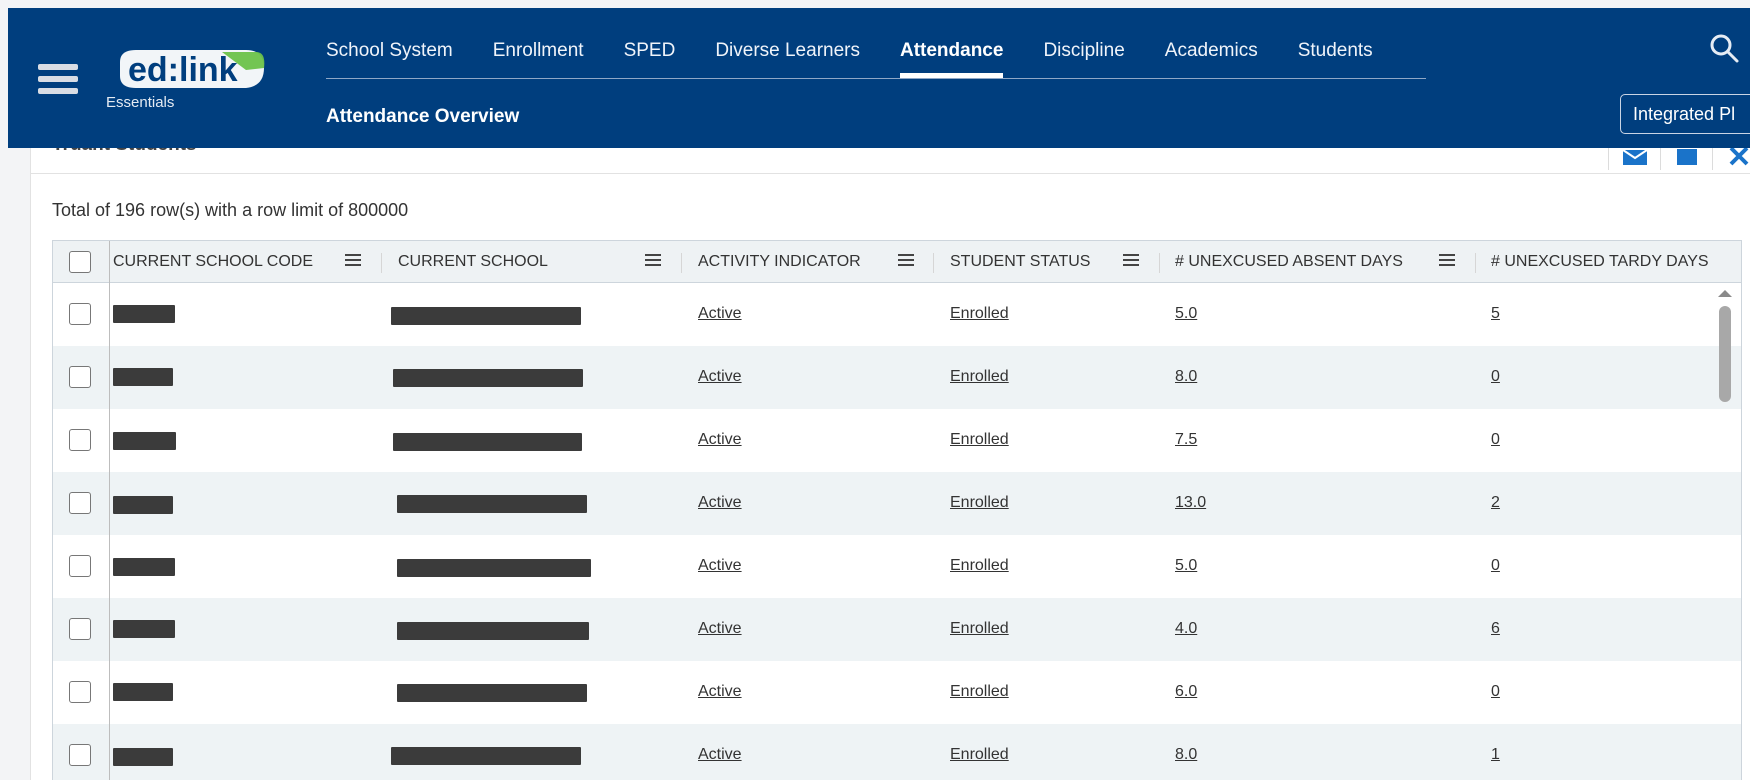 This screenshot has width=1750, height=780. I want to click on nav-academics: Academics, so click(1211, 55).